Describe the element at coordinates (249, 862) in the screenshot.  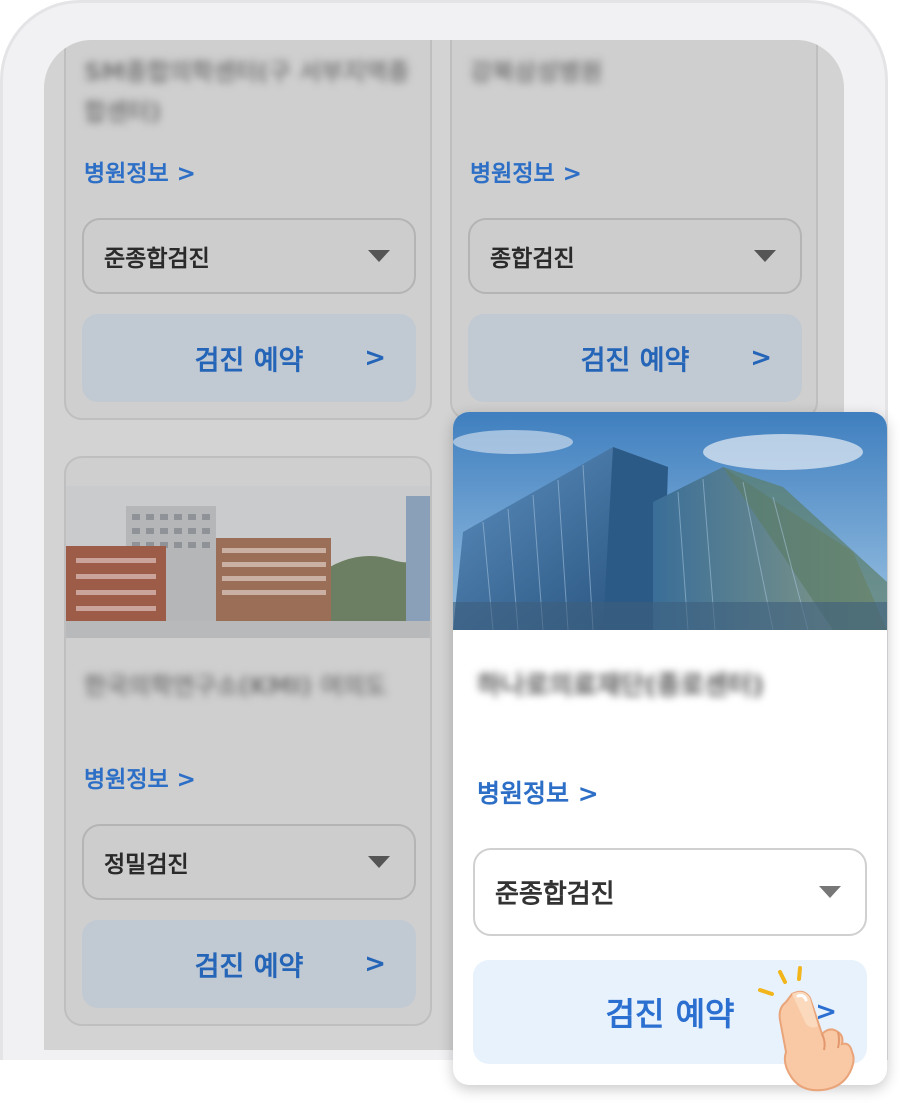
I see `exam-type-select: 정밀검진` at that location.